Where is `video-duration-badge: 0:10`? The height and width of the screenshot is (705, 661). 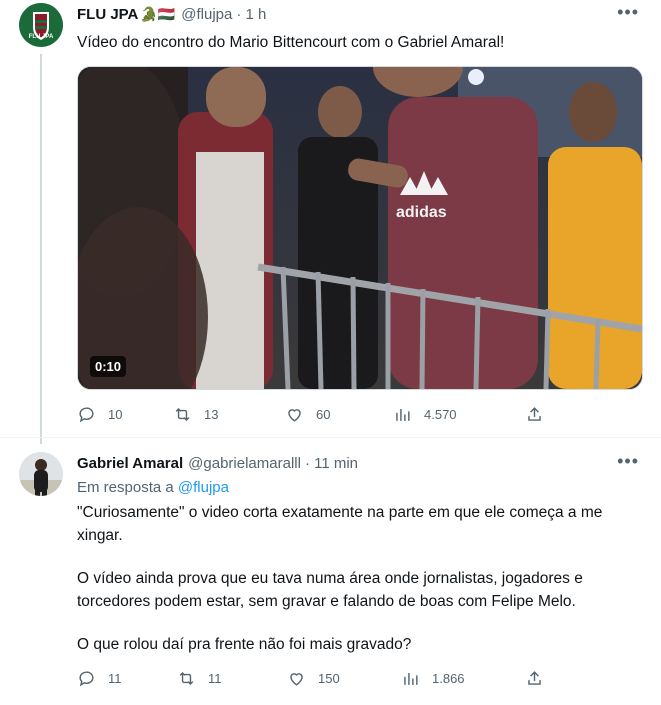 video-duration-badge: 0:10 is located at coordinates (108, 366).